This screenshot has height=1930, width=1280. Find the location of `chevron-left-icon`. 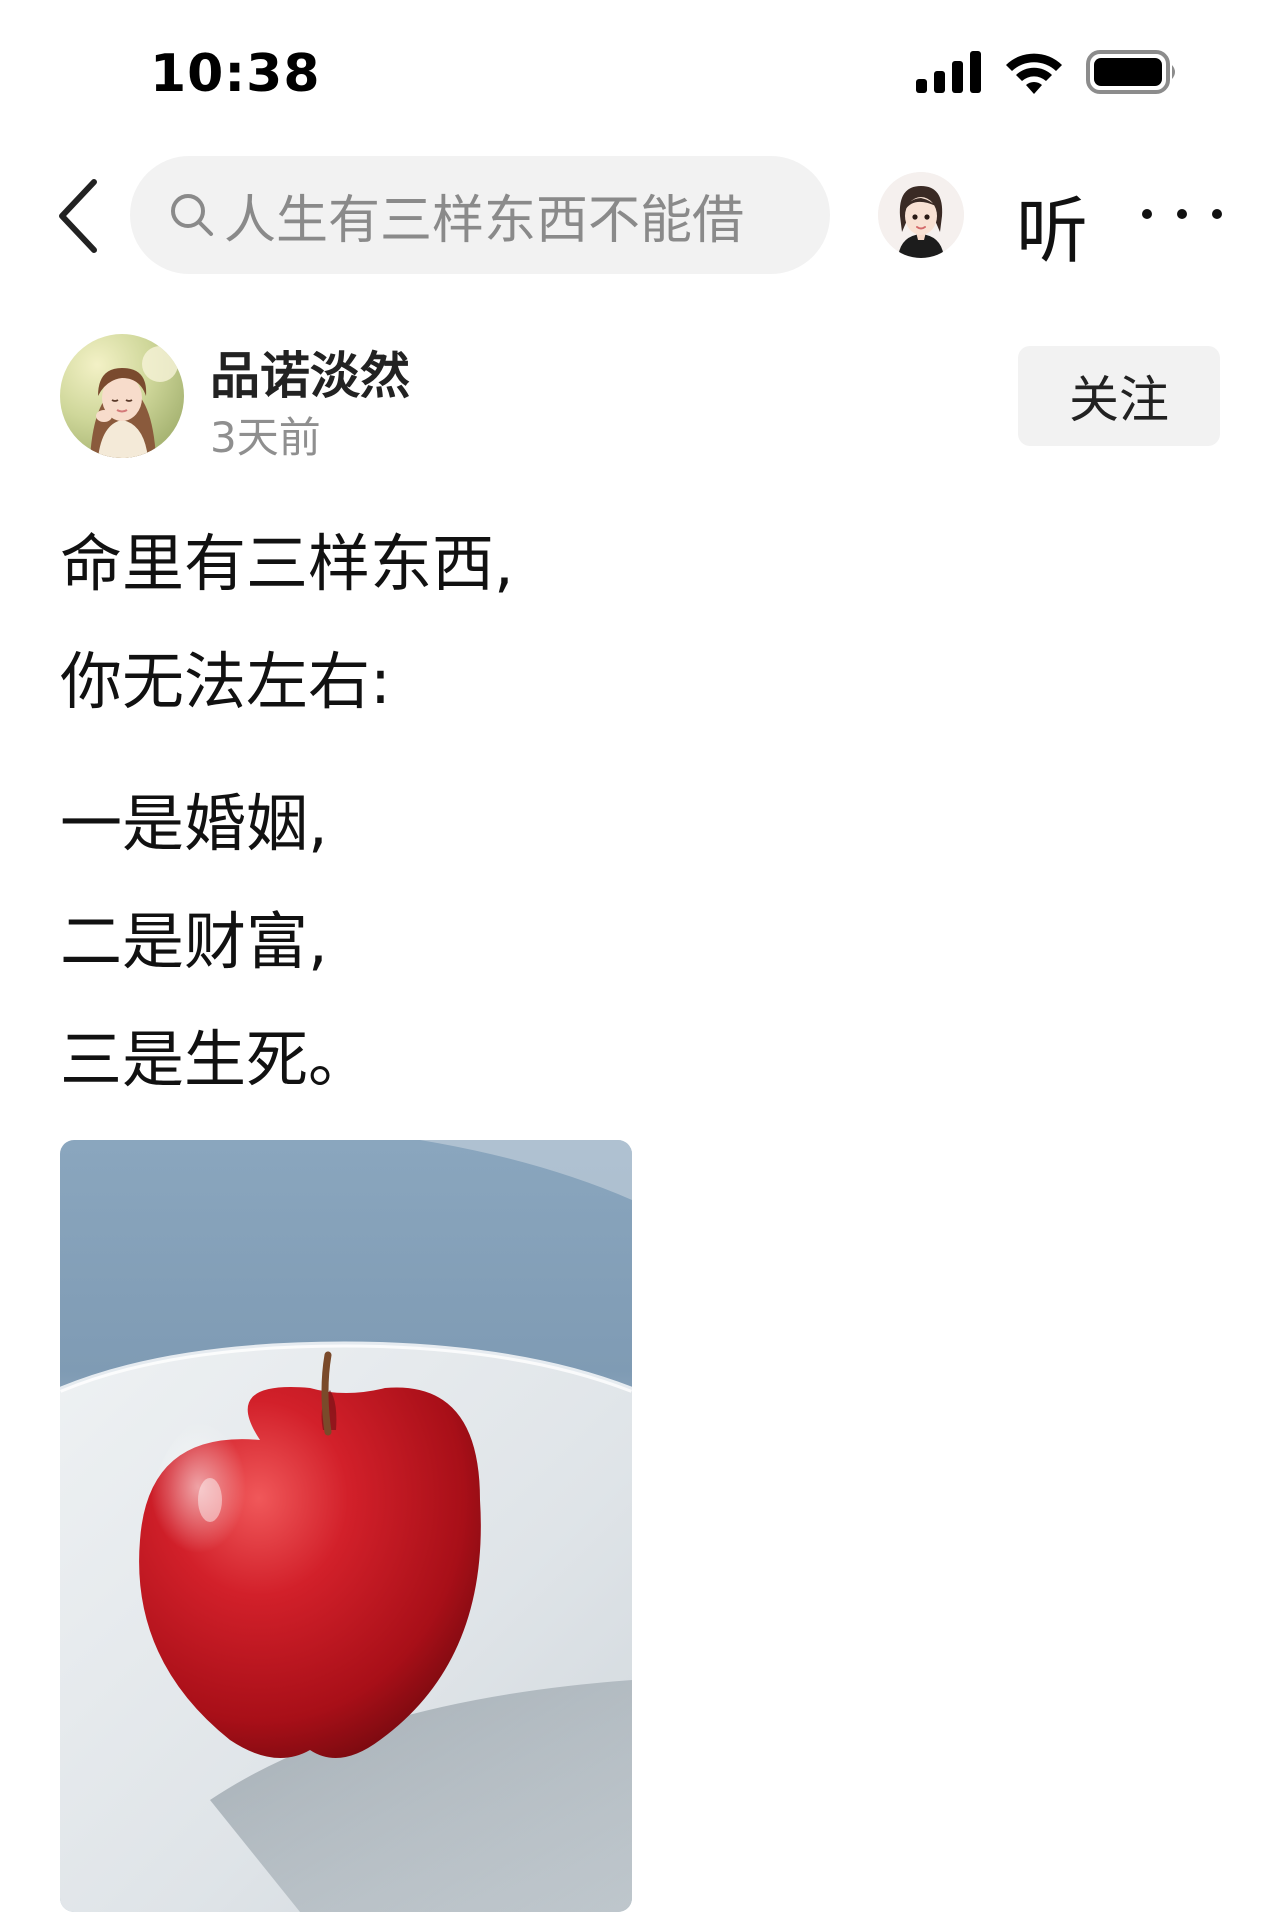

chevron-left-icon is located at coordinates (78, 216).